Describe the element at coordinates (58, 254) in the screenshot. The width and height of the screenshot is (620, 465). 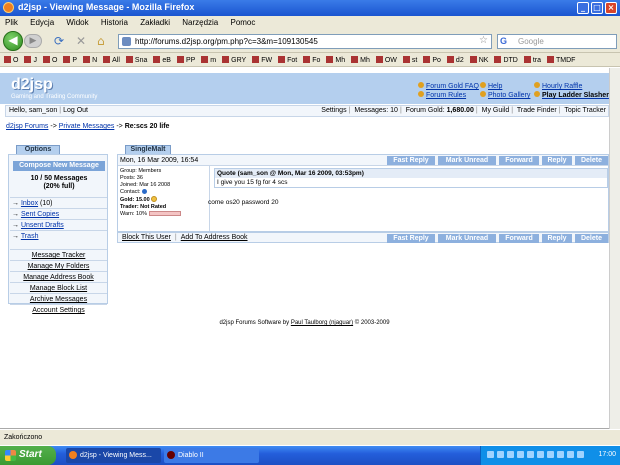
I see `message-tracker-link: Message Tracker` at that location.